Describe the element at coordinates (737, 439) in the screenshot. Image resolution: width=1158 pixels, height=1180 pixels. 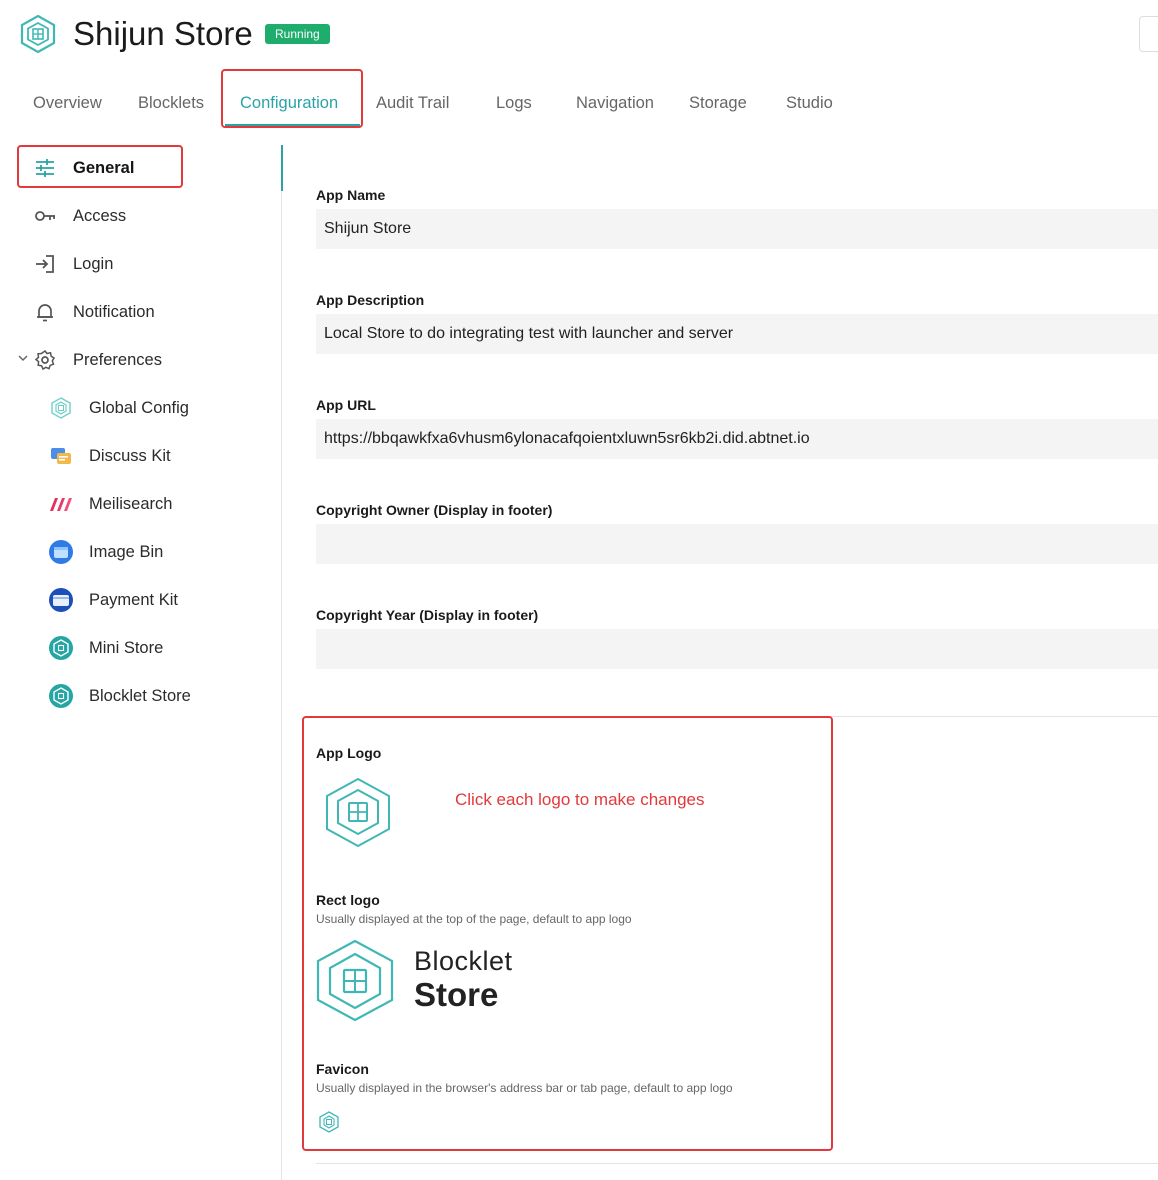
I see `app-url-input` at that location.